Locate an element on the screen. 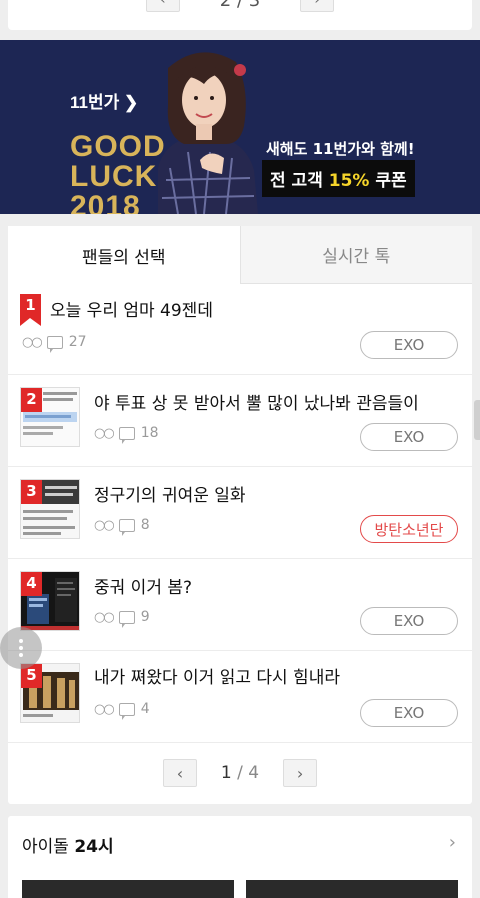 The height and width of the screenshot is (898, 480). comment-count: 8 is located at coordinates (145, 525).